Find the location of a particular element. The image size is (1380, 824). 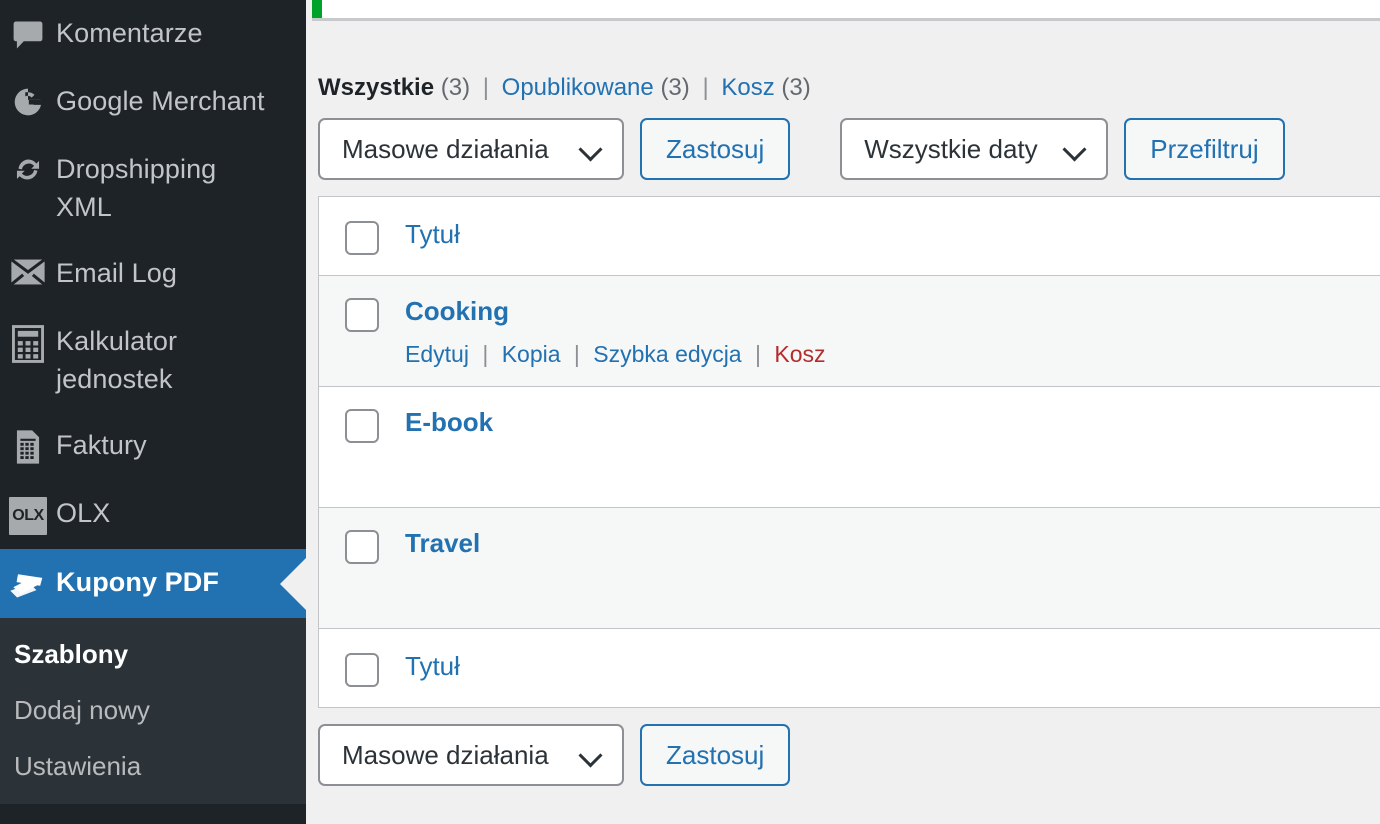

filter-count-published: (3) is located at coordinates (675, 87).